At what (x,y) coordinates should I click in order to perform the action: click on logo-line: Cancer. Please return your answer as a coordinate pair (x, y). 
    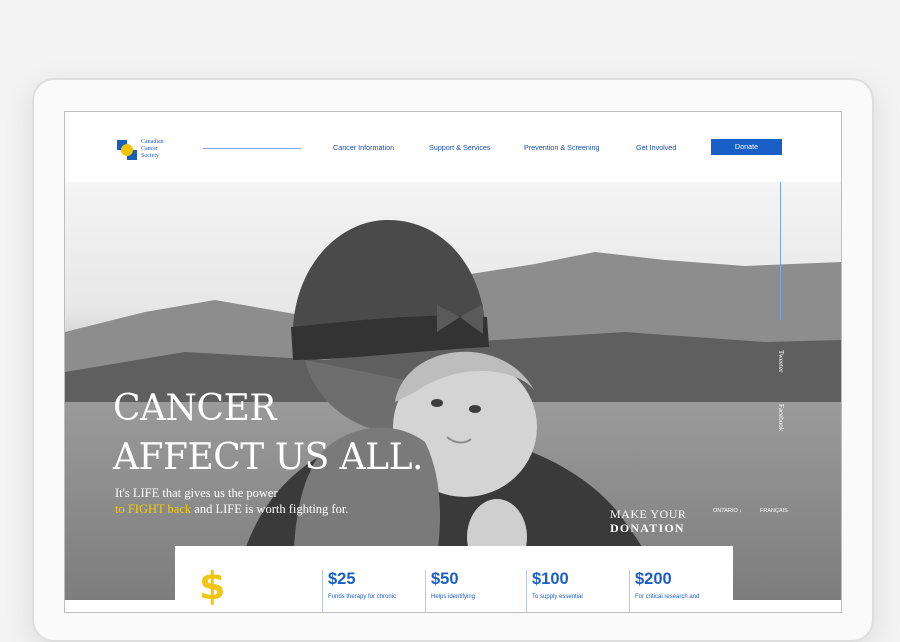
    Looking at the image, I should click on (149, 149).